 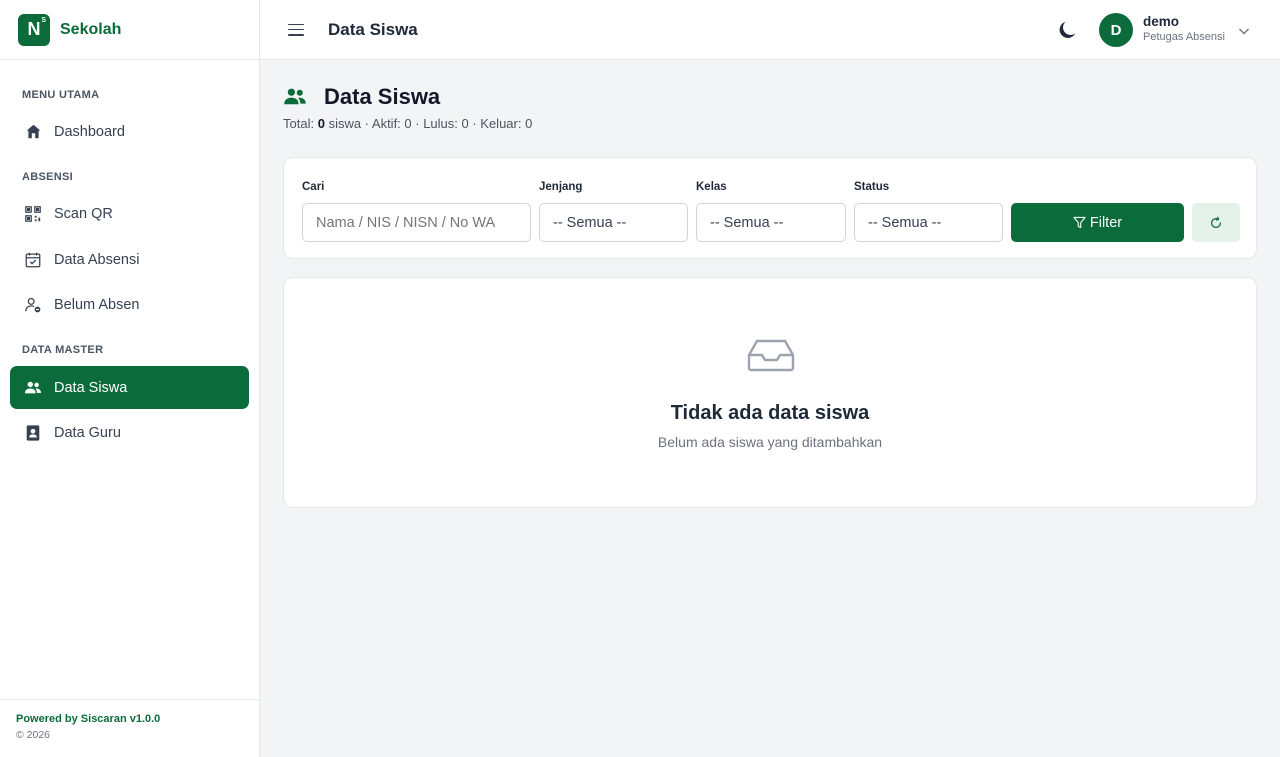 I want to click on calendar-check-icon, so click(x=33, y=260).